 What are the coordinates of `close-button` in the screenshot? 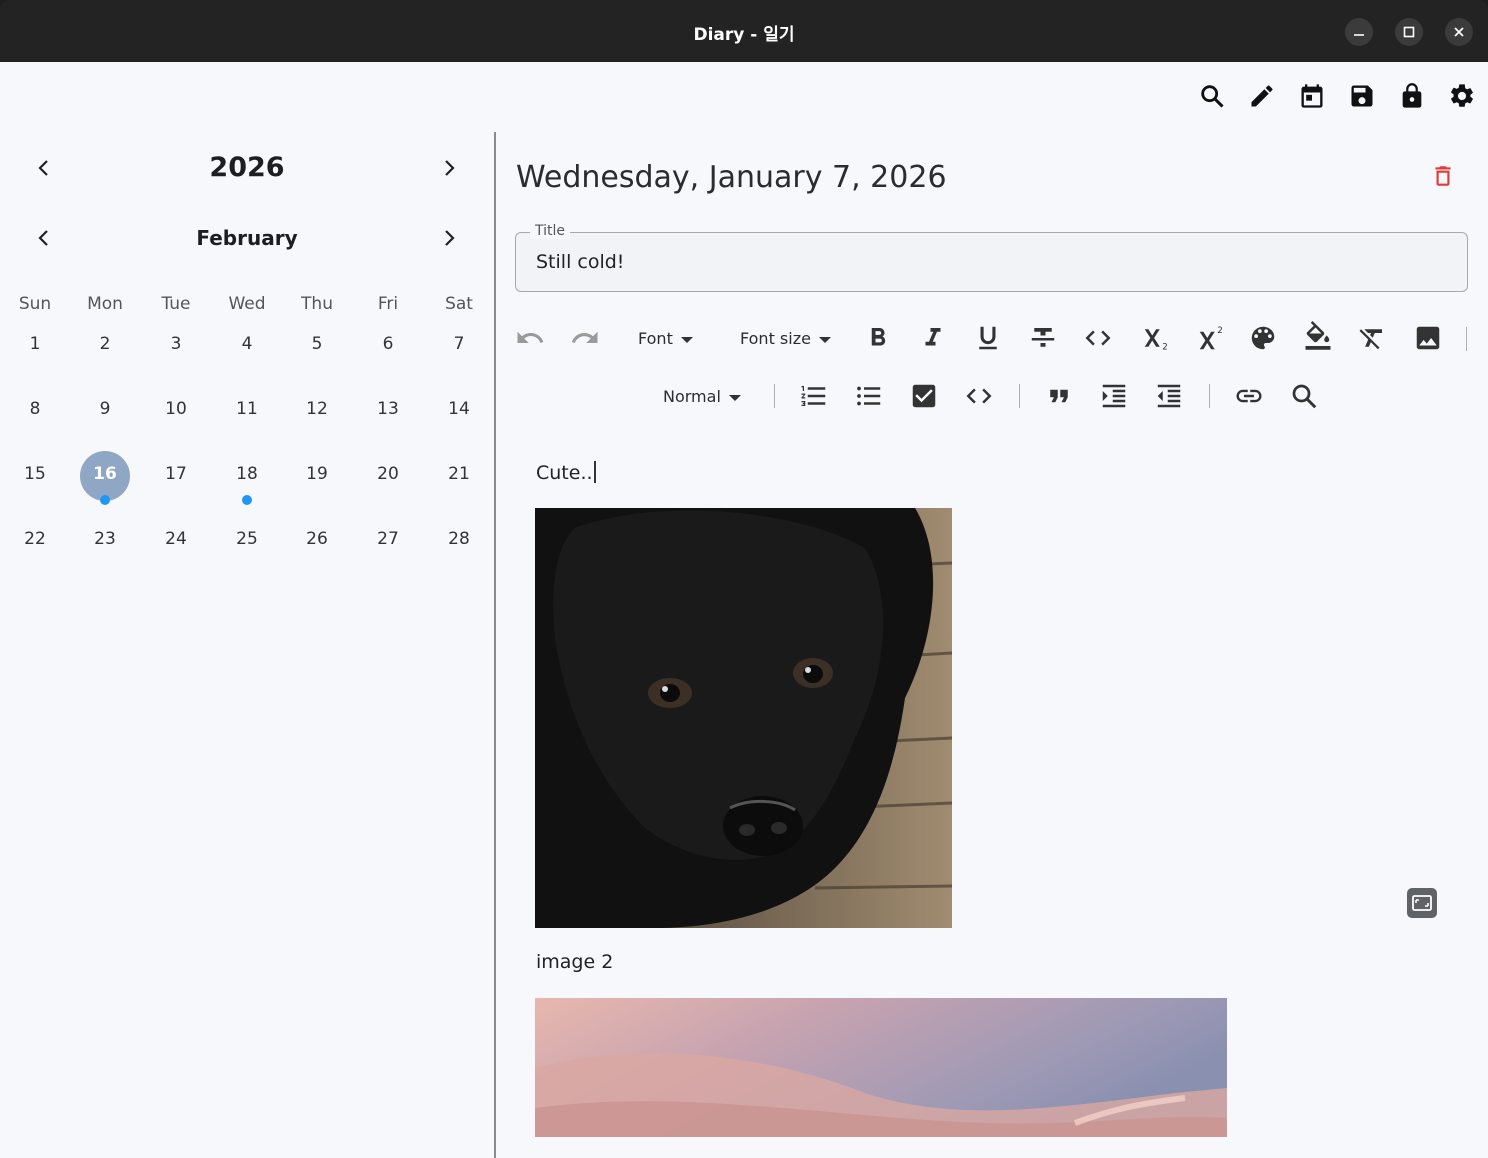 It's located at (1459, 32).